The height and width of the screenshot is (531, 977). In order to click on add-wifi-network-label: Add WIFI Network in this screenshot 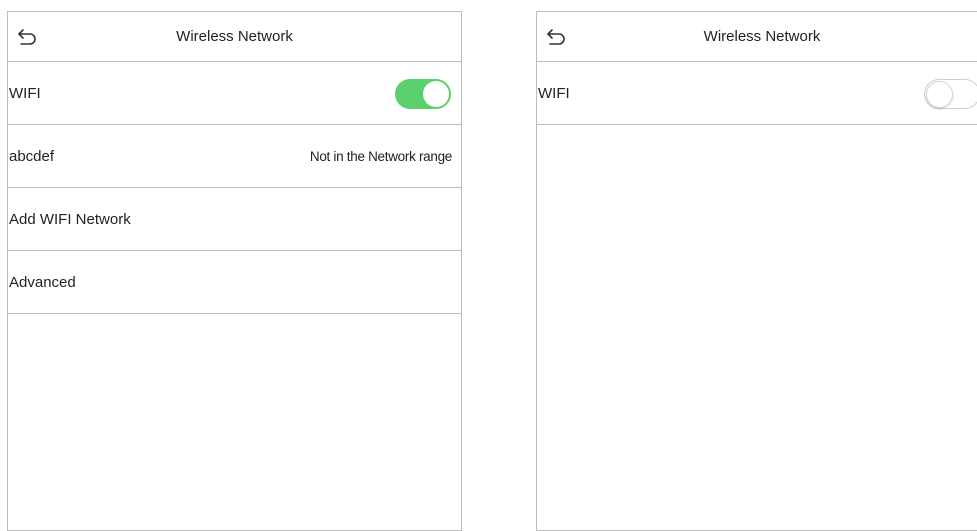, I will do `click(70, 219)`.